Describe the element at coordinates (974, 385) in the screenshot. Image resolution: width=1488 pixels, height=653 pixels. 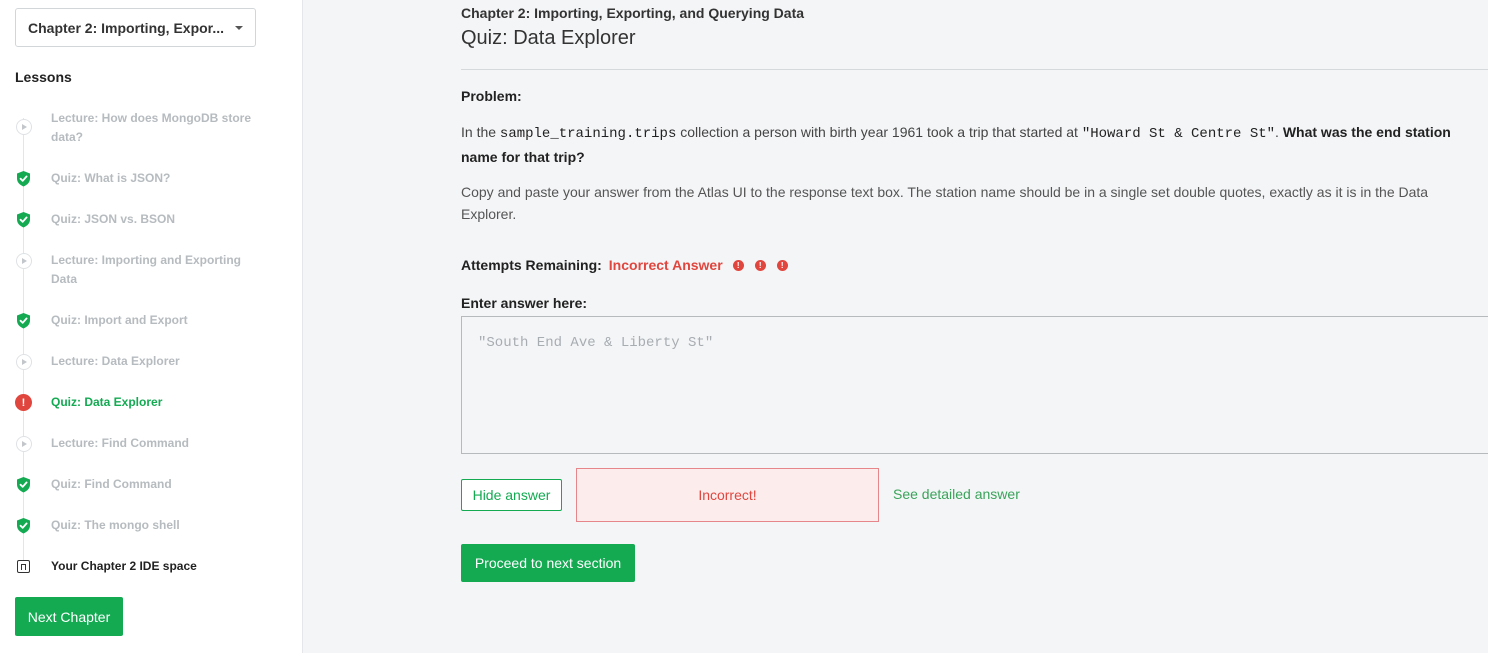
I see `answer-input: "South End Ave & Liberty St"` at that location.